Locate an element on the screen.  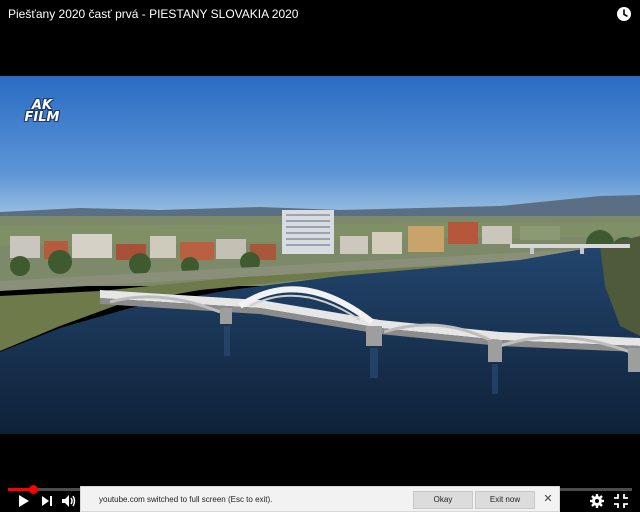
okay-button: Okay is located at coordinates (443, 500).